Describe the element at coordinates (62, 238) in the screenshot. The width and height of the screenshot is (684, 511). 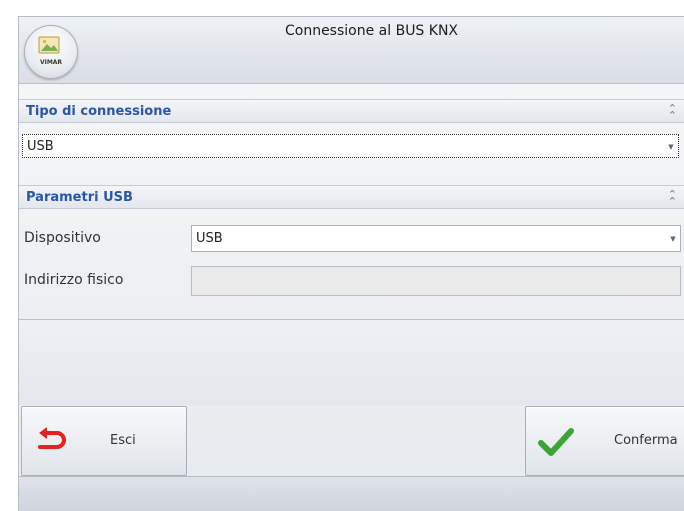
I see `device-label: Dispositivo` at that location.